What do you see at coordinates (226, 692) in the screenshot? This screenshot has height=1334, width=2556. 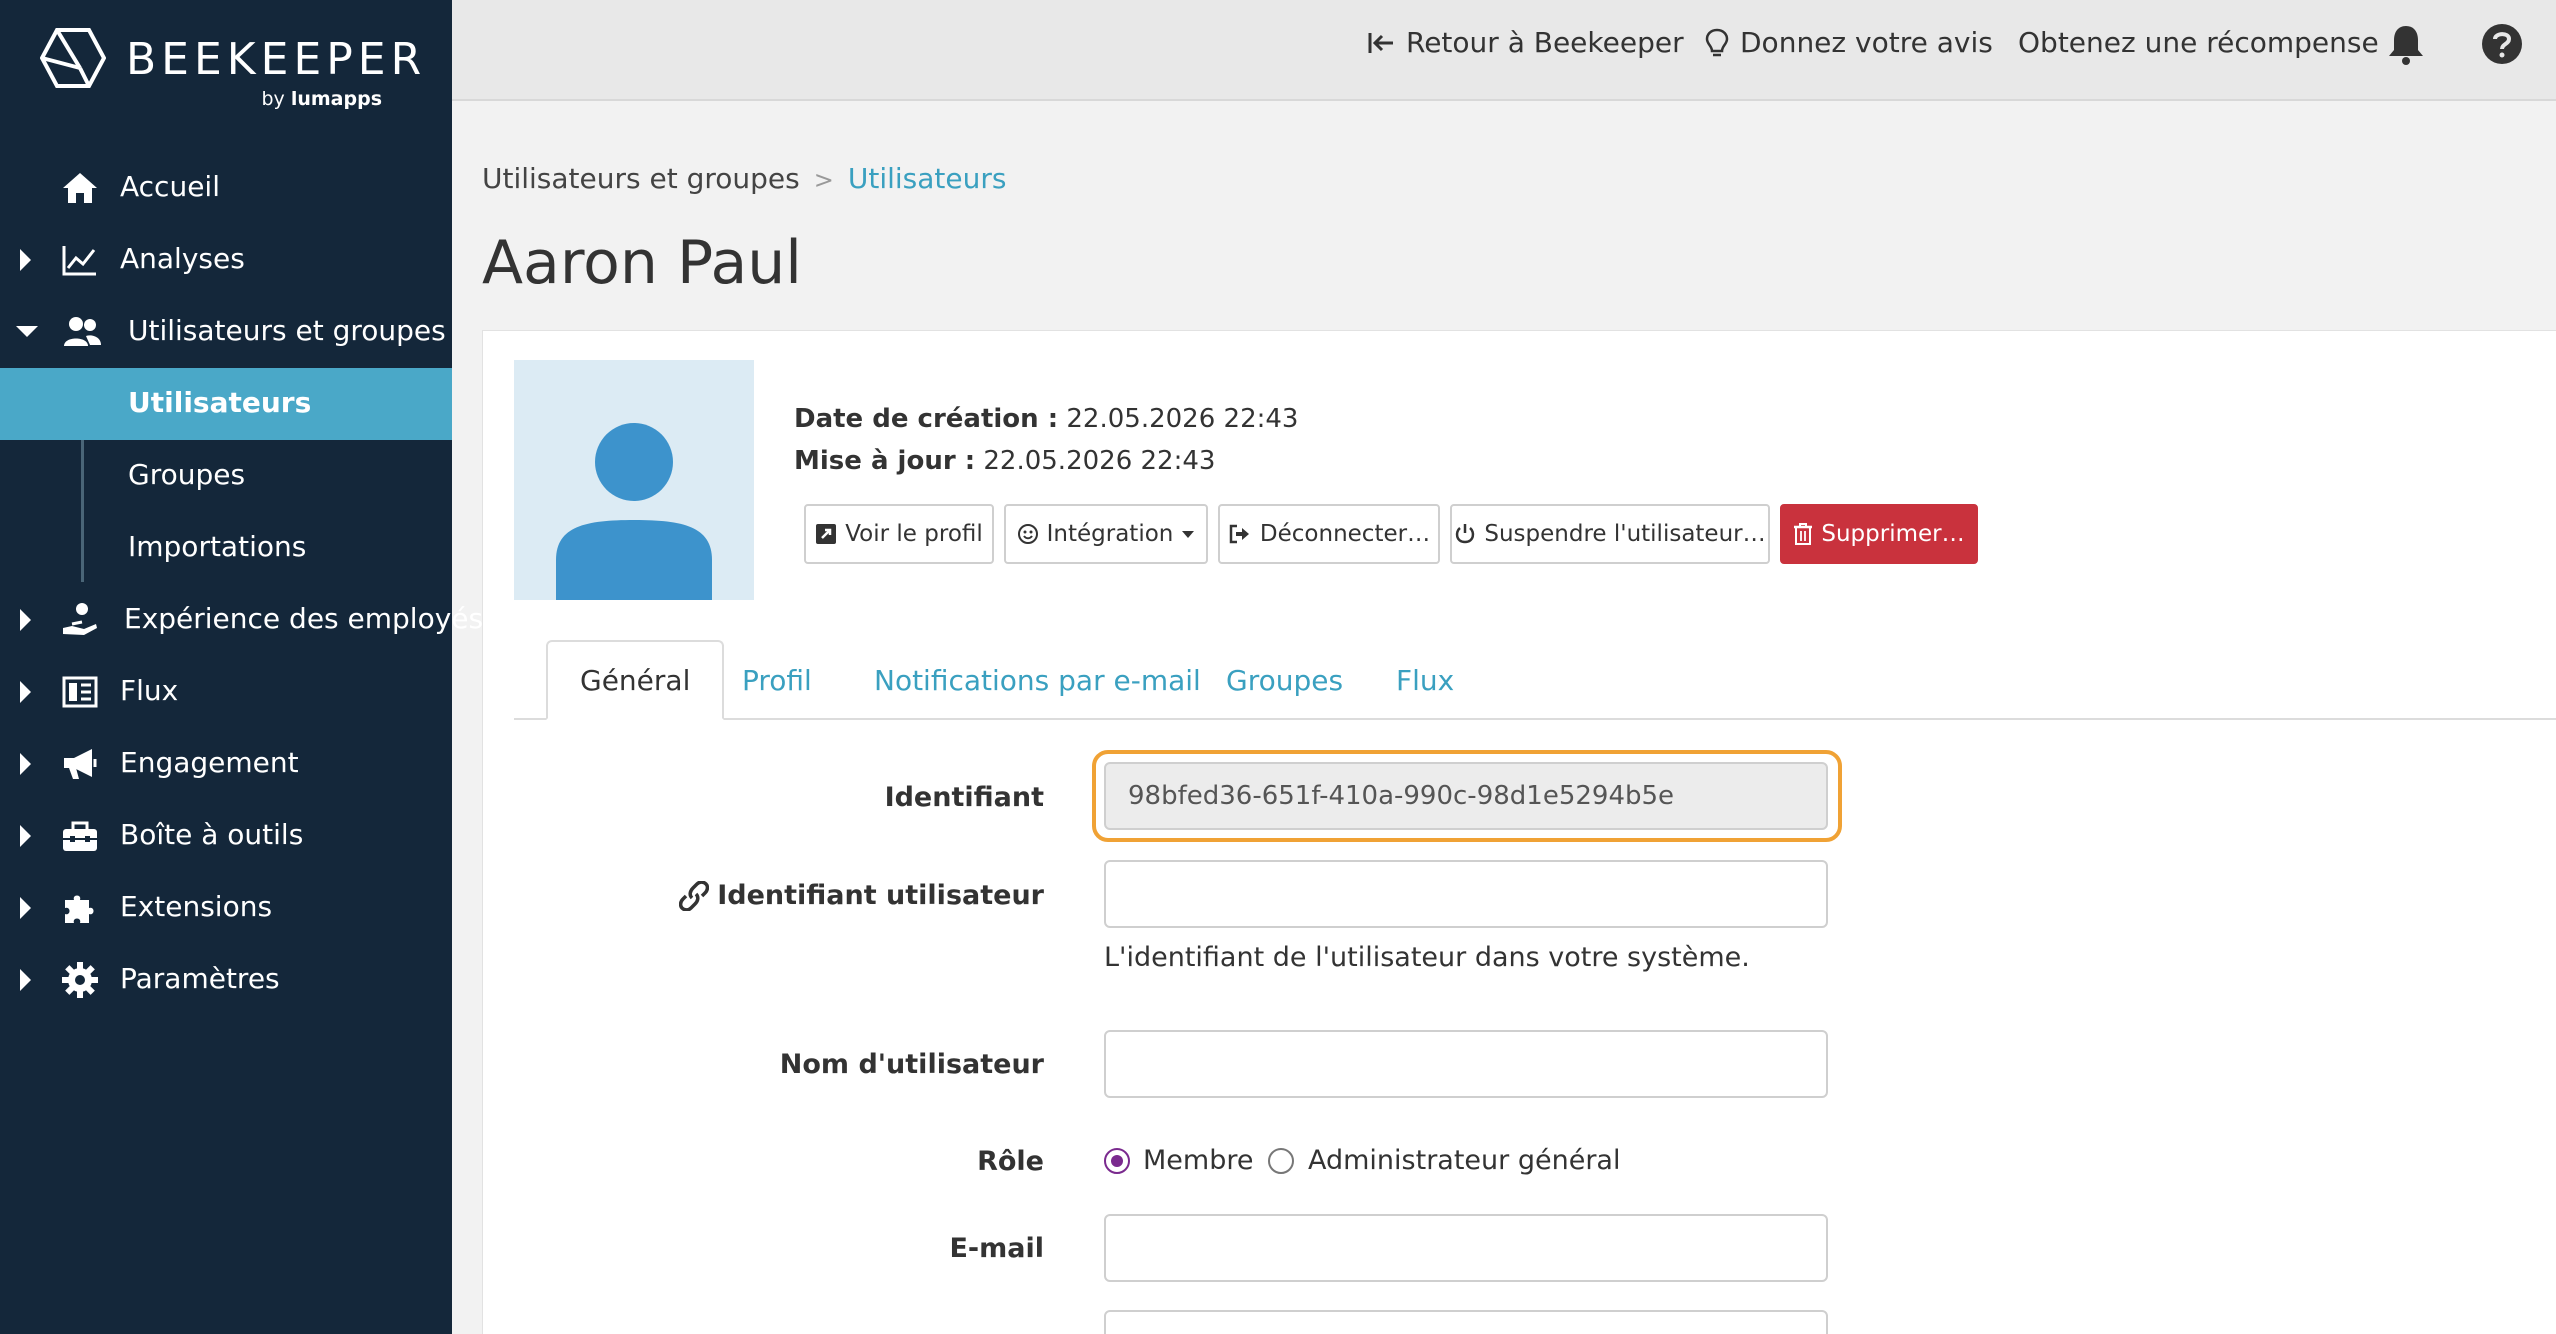 I see `sidebar-item-flux: Flux` at bounding box center [226, 692].